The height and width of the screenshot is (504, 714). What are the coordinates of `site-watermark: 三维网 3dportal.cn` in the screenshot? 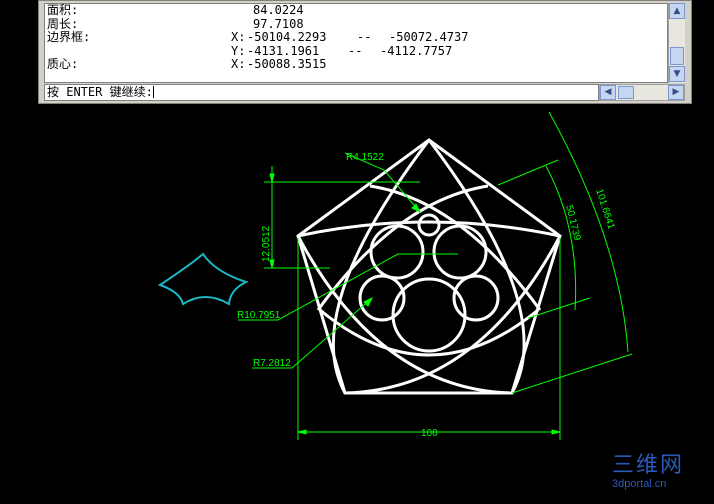 It's located at (661, 472).